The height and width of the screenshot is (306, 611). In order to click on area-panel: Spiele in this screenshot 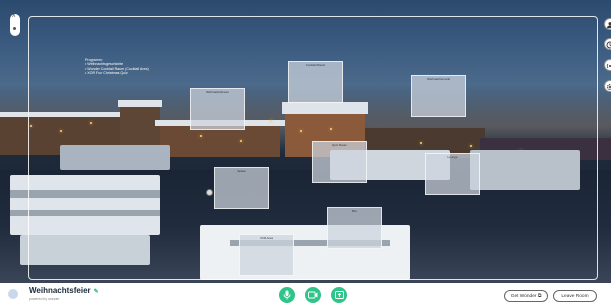, I will do `click(241, 188)`.